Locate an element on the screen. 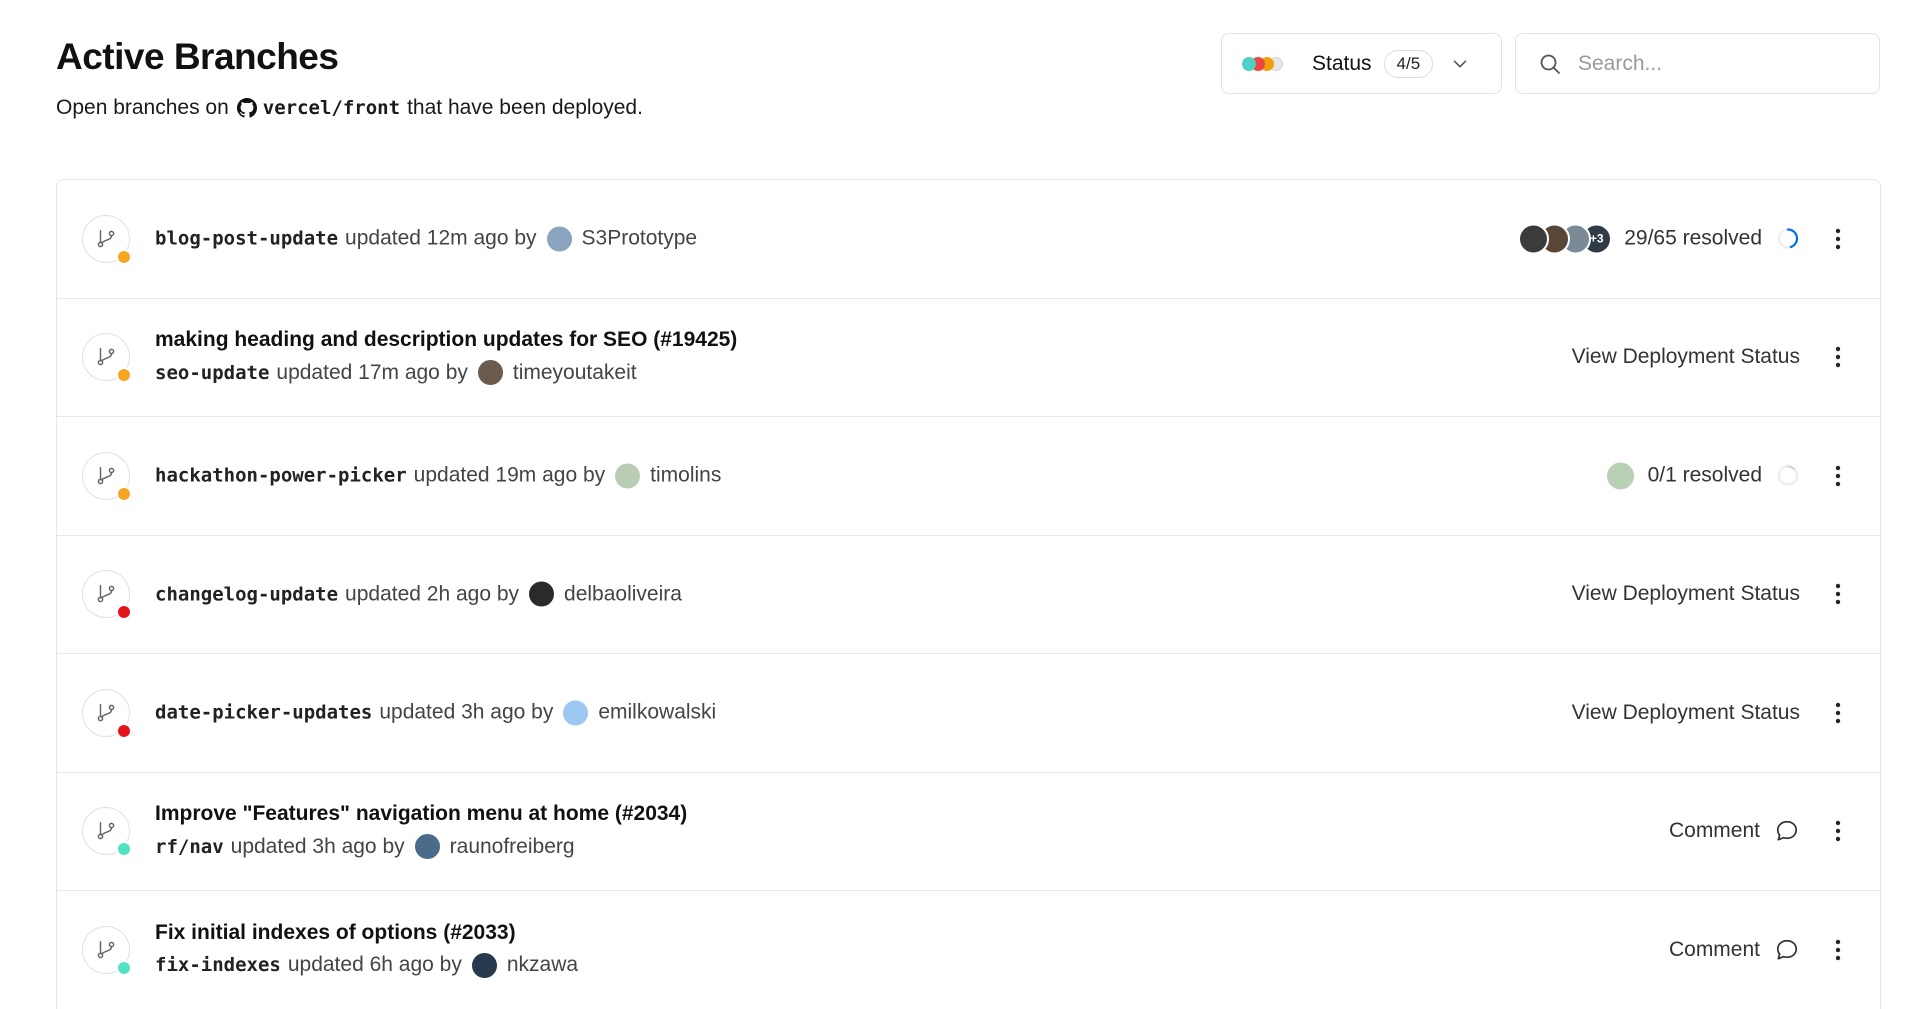 The height and width of the screenshot is (1009, 1920). row-right-content: +3 29/65 resolved is located at coordinates (1659, 239).